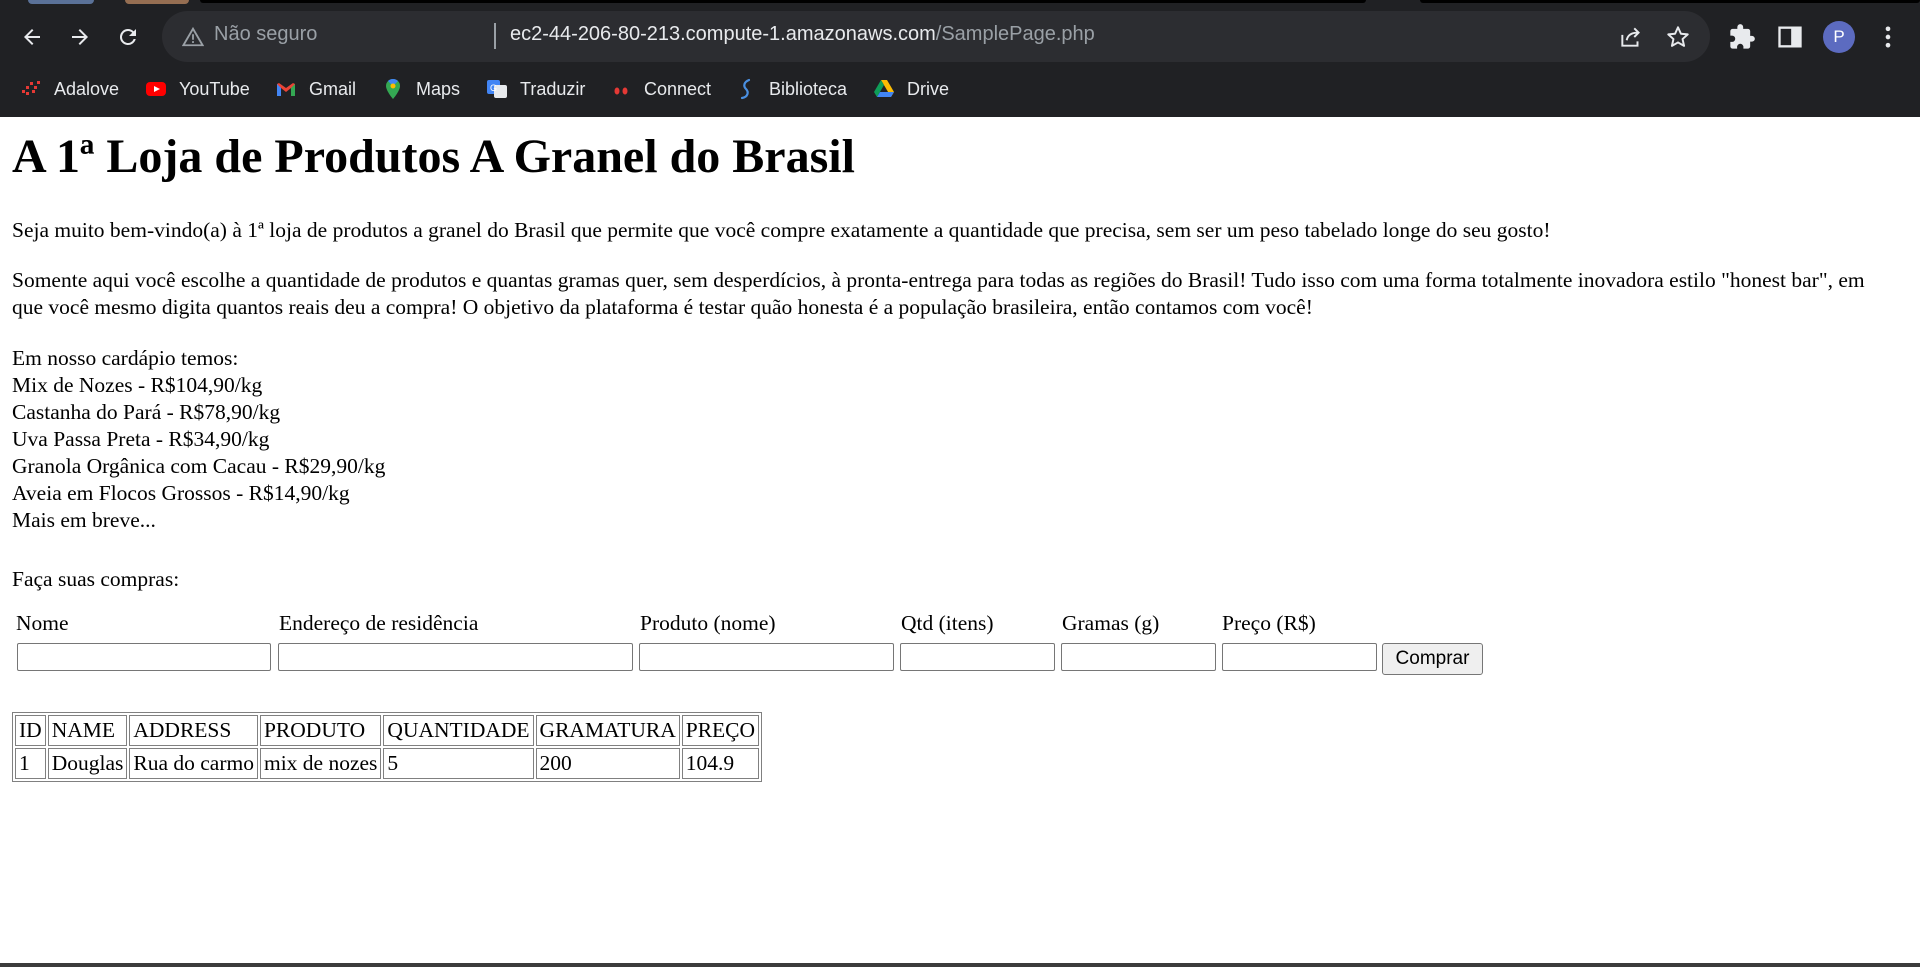  I want to click on gmail-icon, so click(286, 89).